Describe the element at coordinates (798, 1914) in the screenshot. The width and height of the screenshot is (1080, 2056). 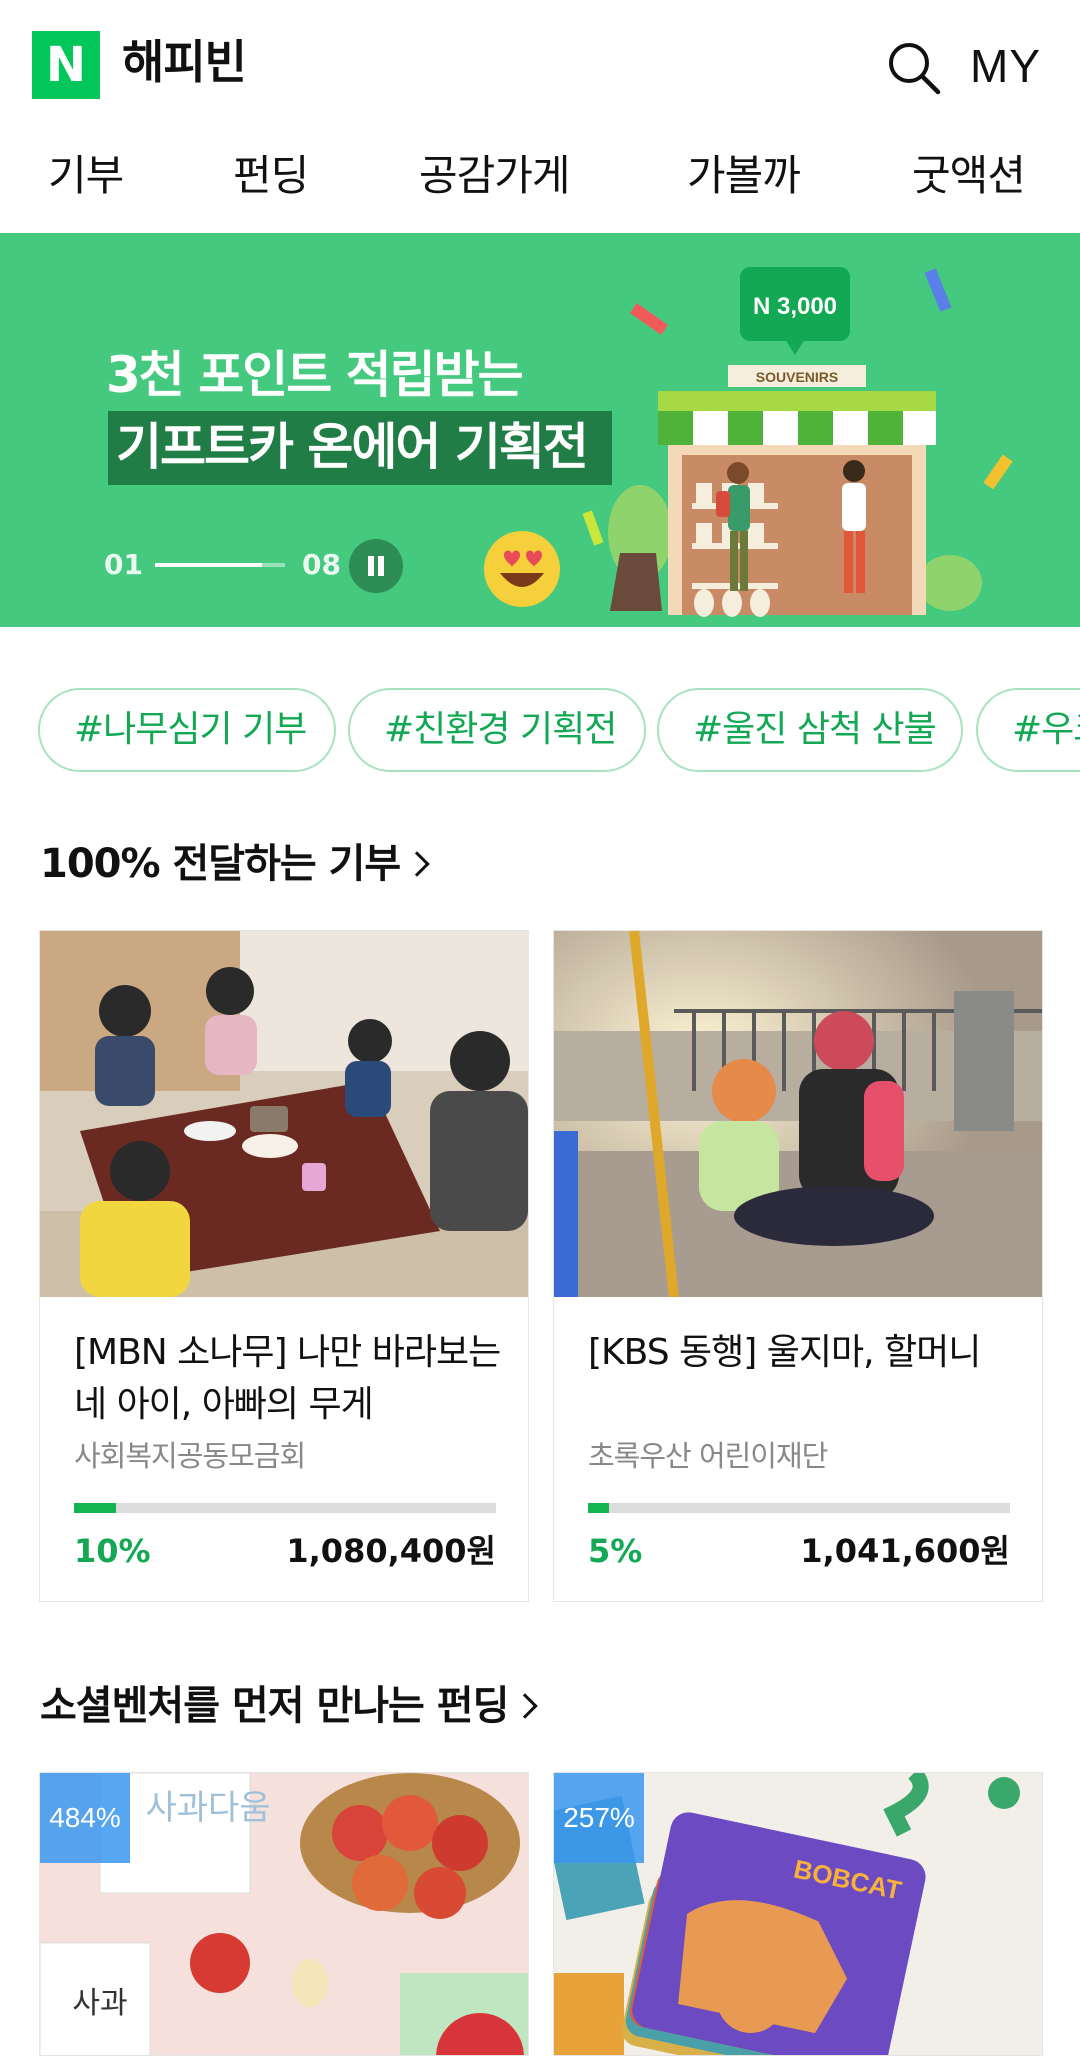
I see `funding-card: BOBCAT 257%` at that location.